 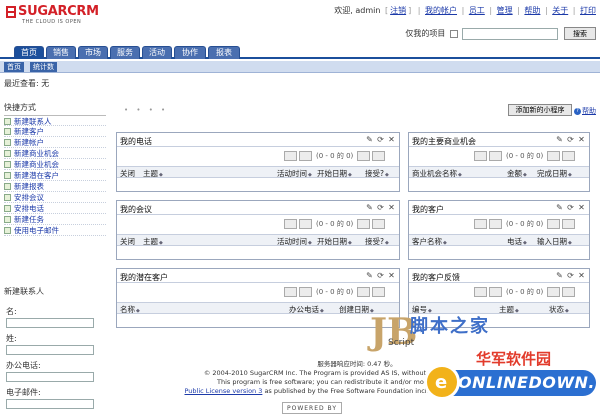 What do you see at coordinates (437, 173) in the screenshot?
I see `col-opportunity-name: 商业机会名称◆` at bounding box center [437, 173].